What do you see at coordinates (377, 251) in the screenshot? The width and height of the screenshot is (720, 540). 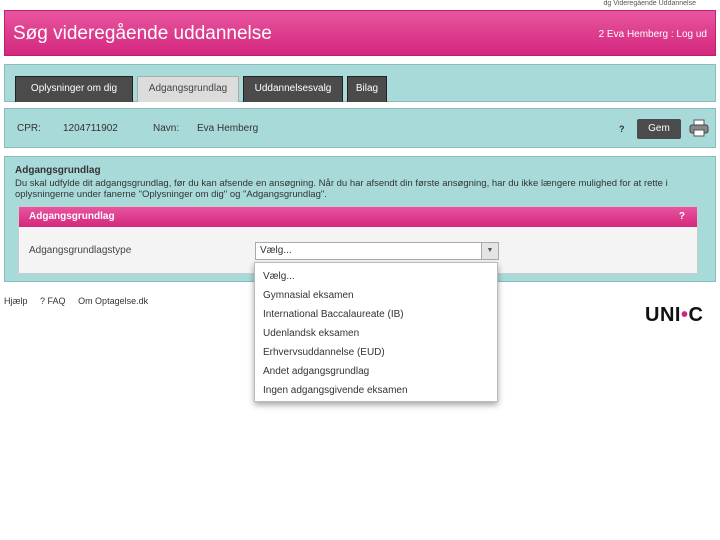 I see `adgangsgrundlagstype-select: Vælg... ▼` at bounding box center [377, 251].